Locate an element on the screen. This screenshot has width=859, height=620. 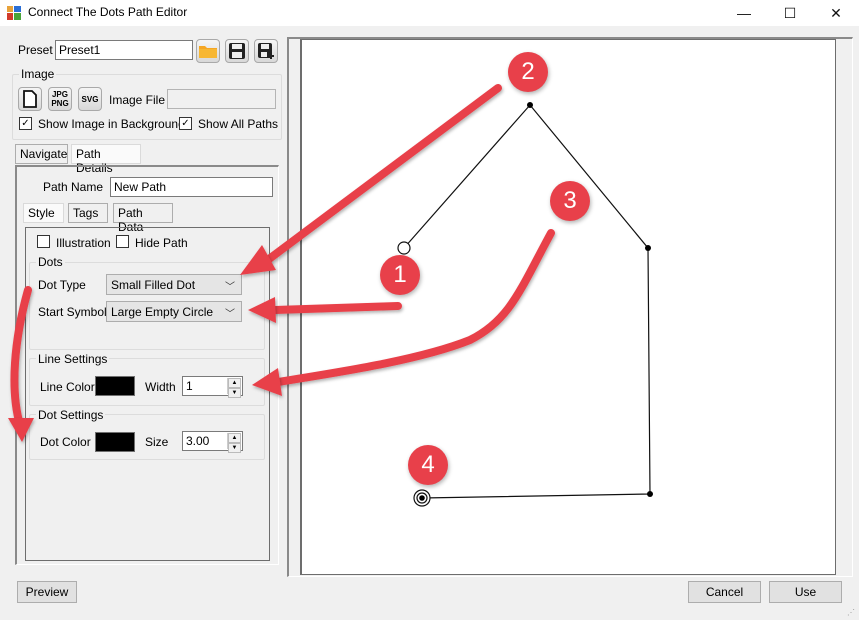
annotation-badge-4: 4 is located at coordinates (428, 465).